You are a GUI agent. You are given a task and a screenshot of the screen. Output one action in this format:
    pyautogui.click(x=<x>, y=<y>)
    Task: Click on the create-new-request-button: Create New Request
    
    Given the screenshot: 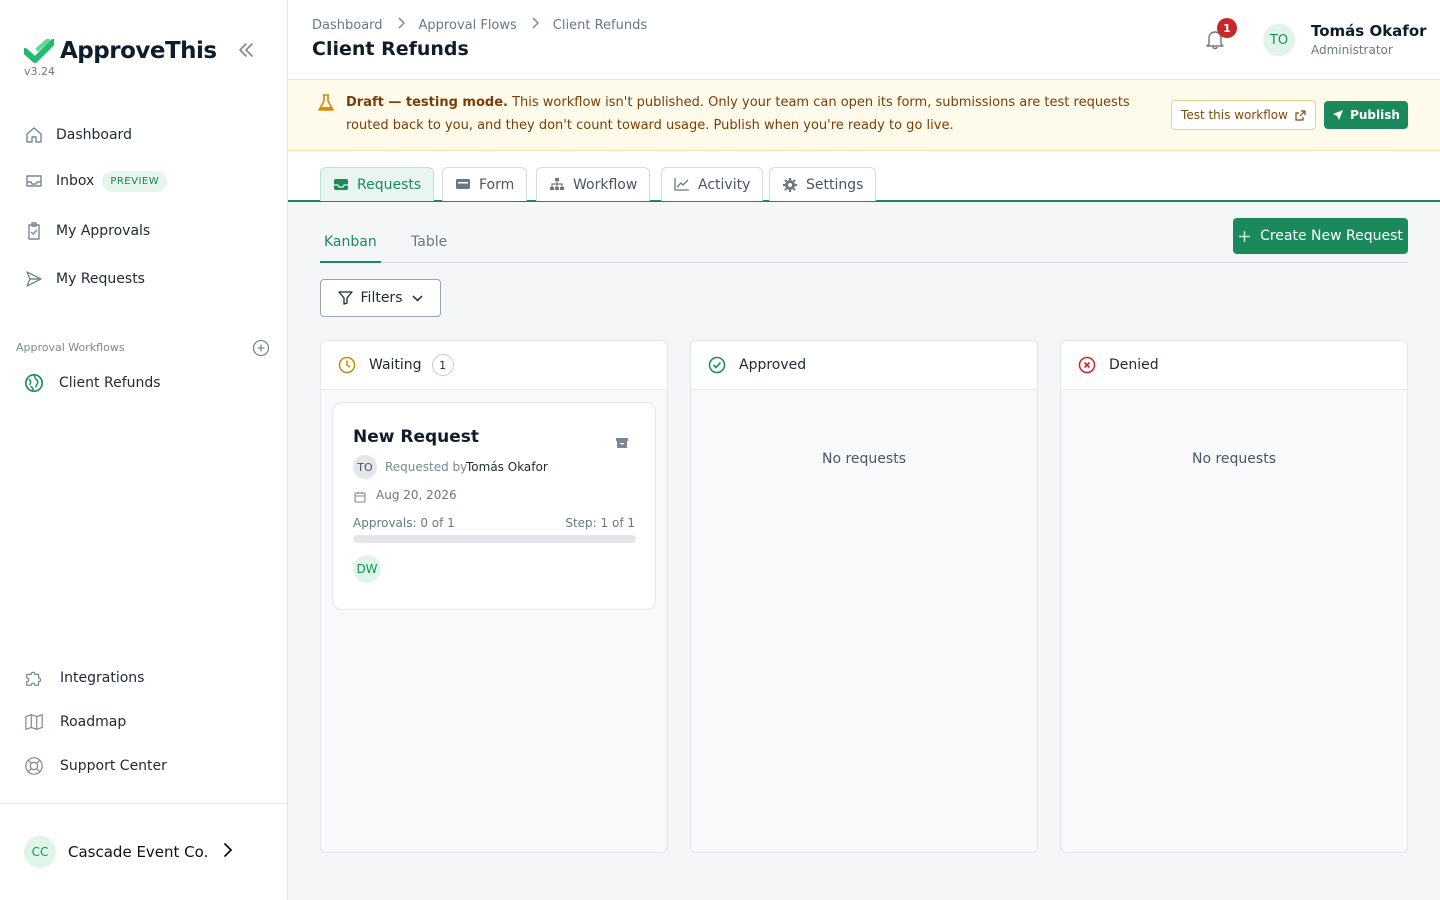 What is the action you would take?
    pyautogui.click(x=1320, y=236)
    